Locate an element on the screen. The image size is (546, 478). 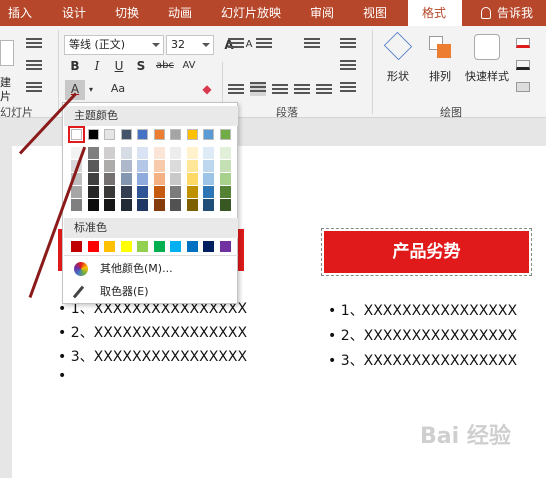
font-size-combo: 32 is located at coordinates (190, 45).